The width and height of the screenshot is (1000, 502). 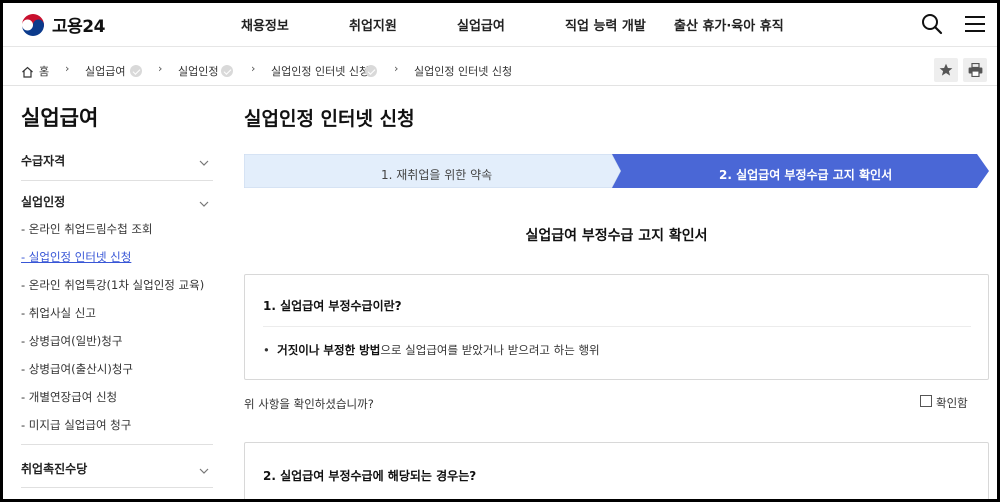 What do you see at coordinates (481, 24) in the screenshot?
I see `nav-item-unemployment-benefit: 실업급여` at bounding box center [481, 24].